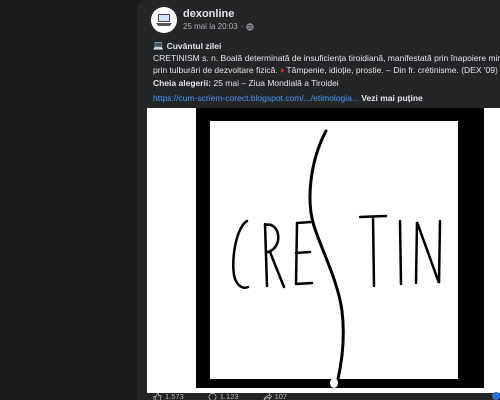 This screenshot has height=400, width=500. What do you see at coordinates (267, 396) in the screenshot?
I see `share-icon` at bounding box center [267, 396].